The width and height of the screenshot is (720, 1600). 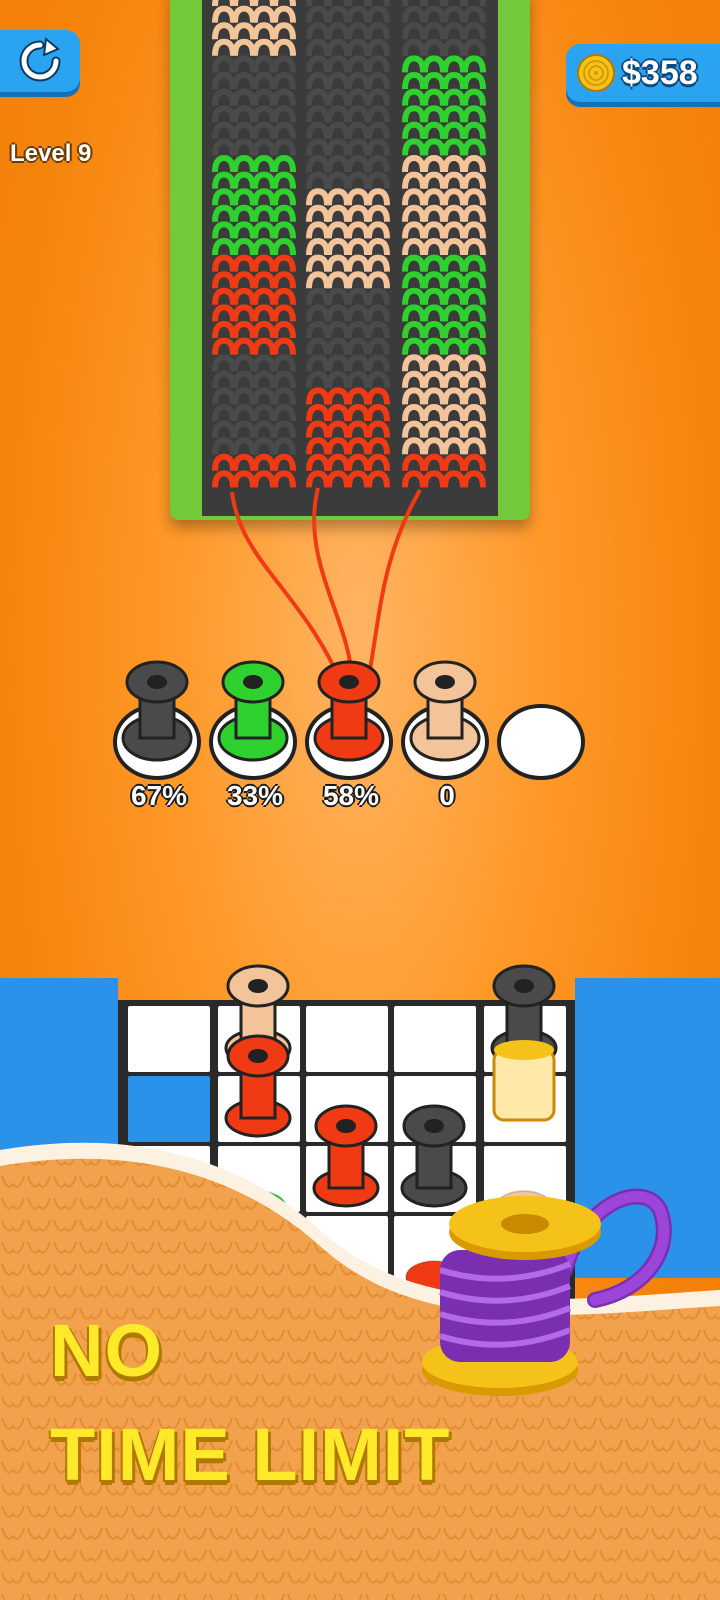 I want to click on yarn-strands, so click(x=326, y=584).